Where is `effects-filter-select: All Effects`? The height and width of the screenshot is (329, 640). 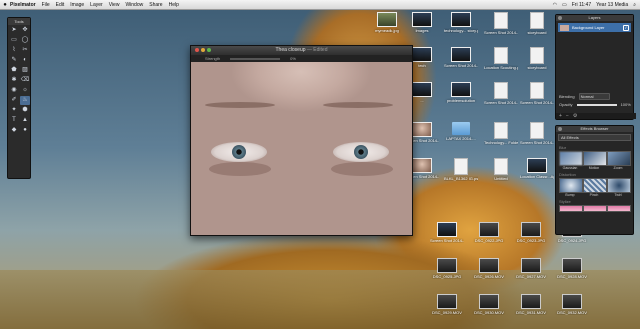 effects-filter-select: All Effects is located at coordinates (594, 137).